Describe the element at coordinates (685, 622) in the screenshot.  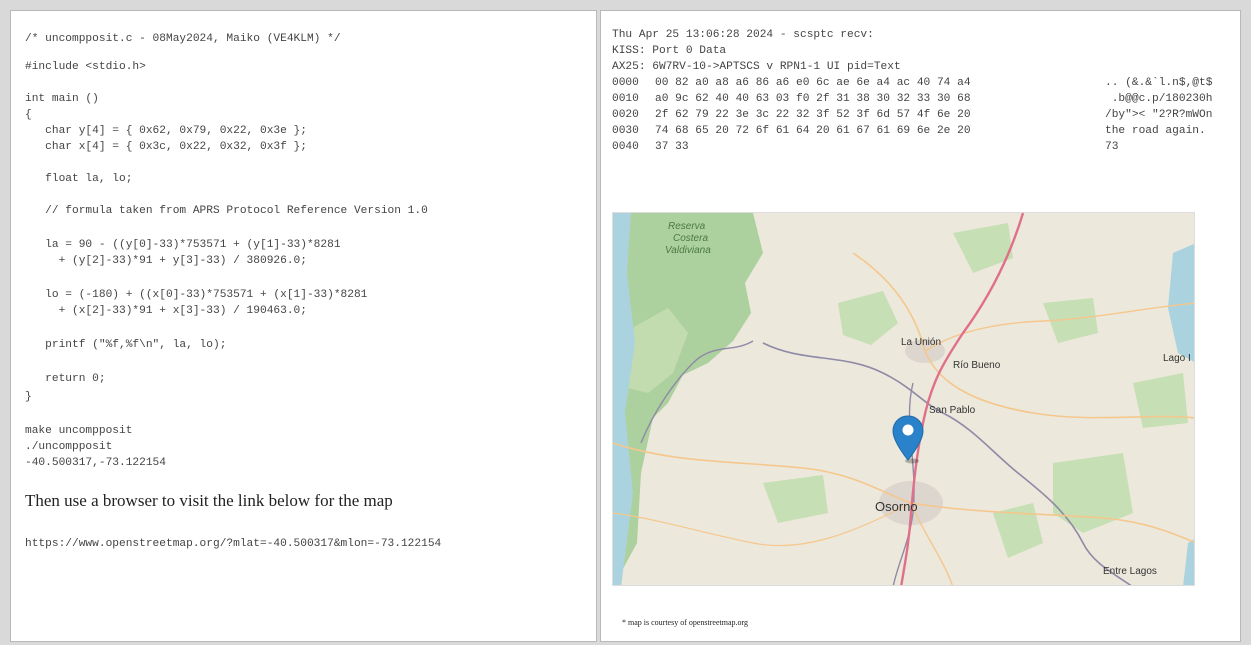
I see `map-attribution: * map is courtesy of openstreetmap.org` at that location.